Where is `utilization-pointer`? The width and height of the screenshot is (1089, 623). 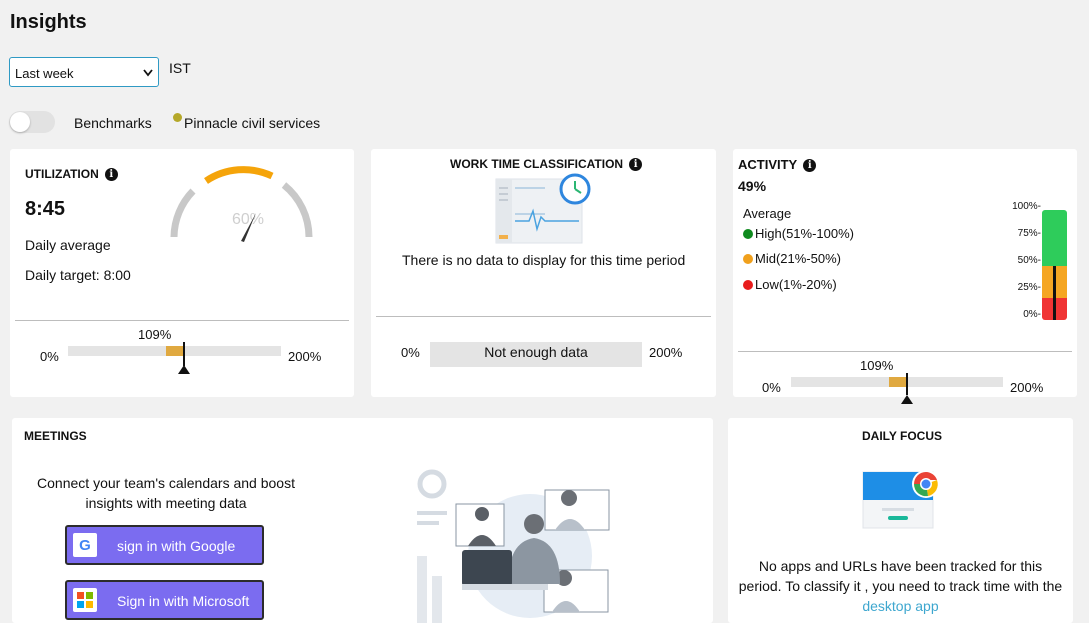 utilization-pointer is located at coordinates (184, 369).